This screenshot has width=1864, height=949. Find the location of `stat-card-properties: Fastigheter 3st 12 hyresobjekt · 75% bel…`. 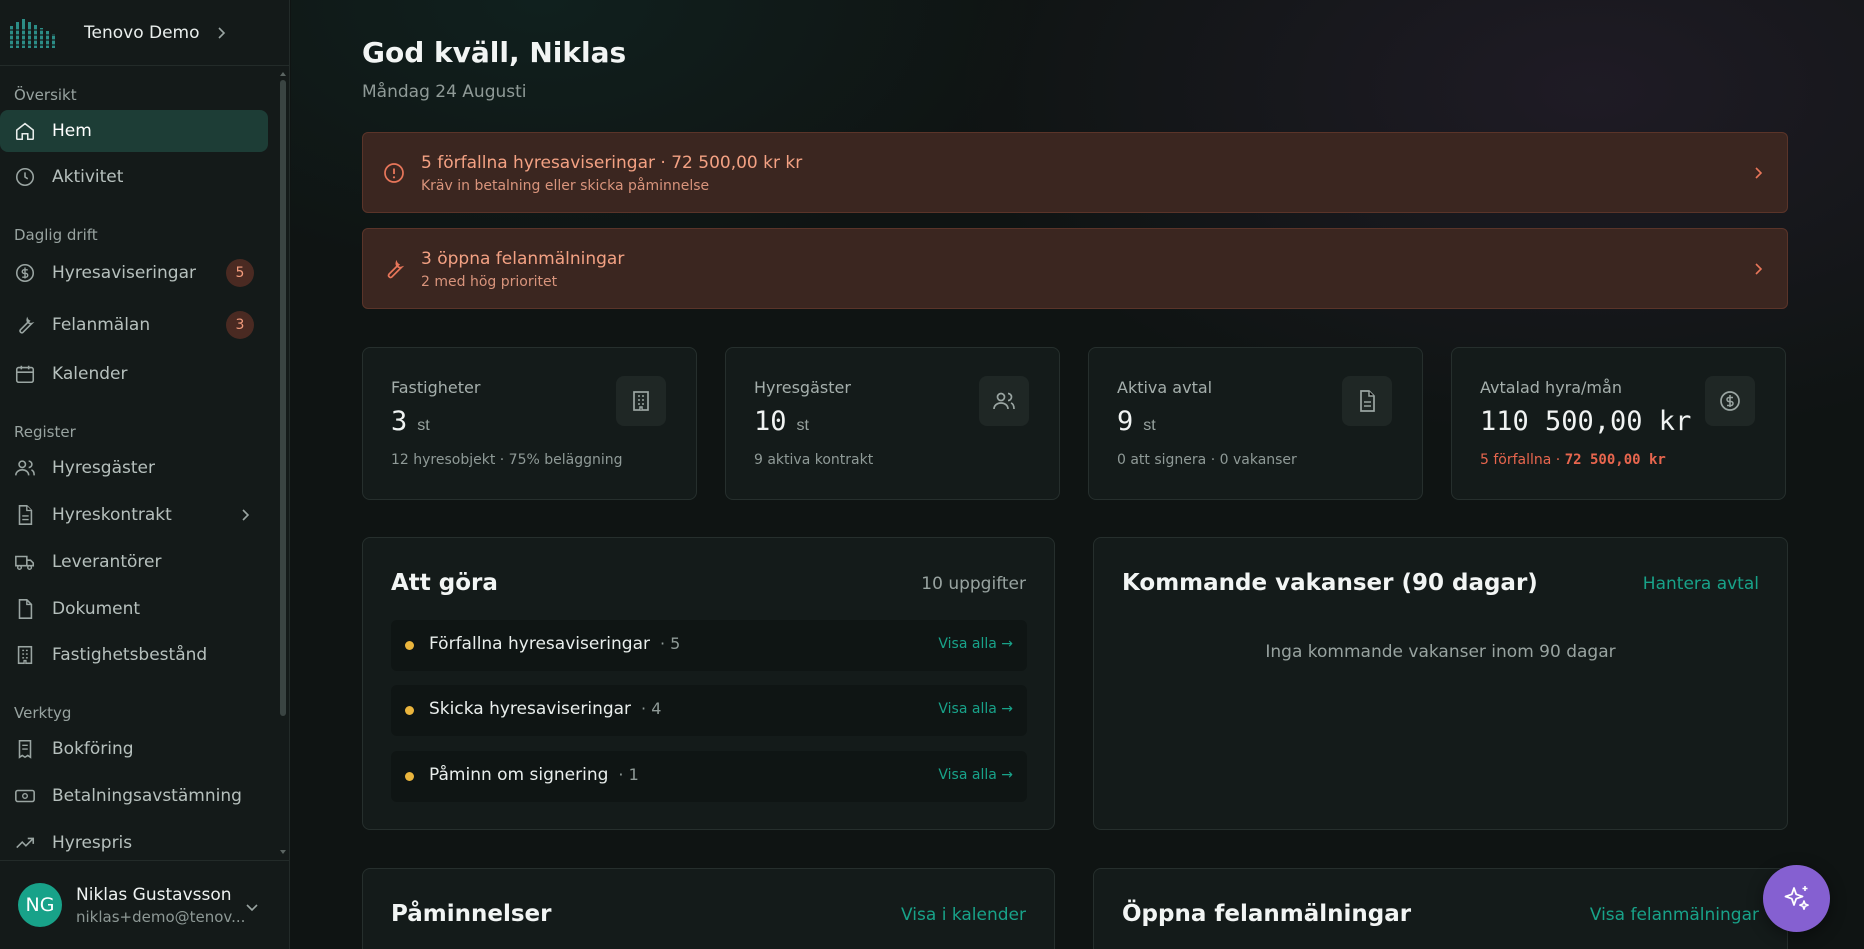

stat-card-properties: Fastigheter 3st 12 hyresobjekt · 75% bel… is located at coordinates (529, 423).